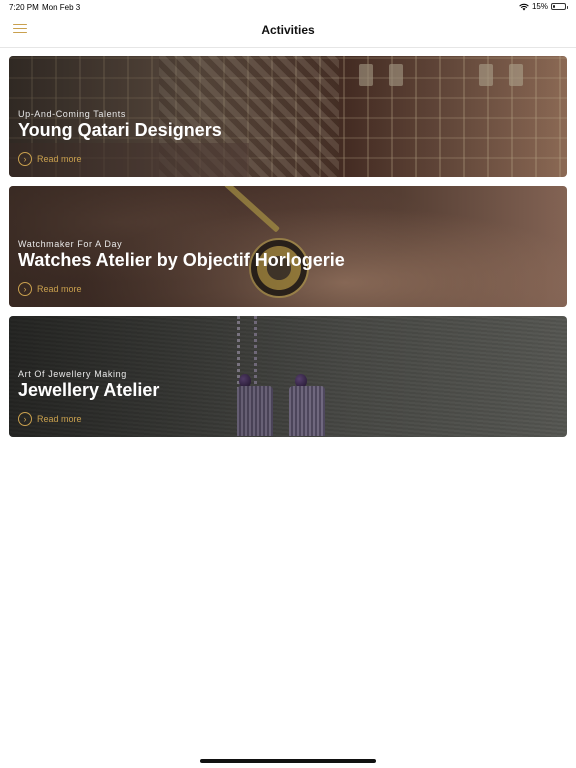  Describe the element at coordinates (524, 6) in the screenshot. I see `wifi-icon` at that location.